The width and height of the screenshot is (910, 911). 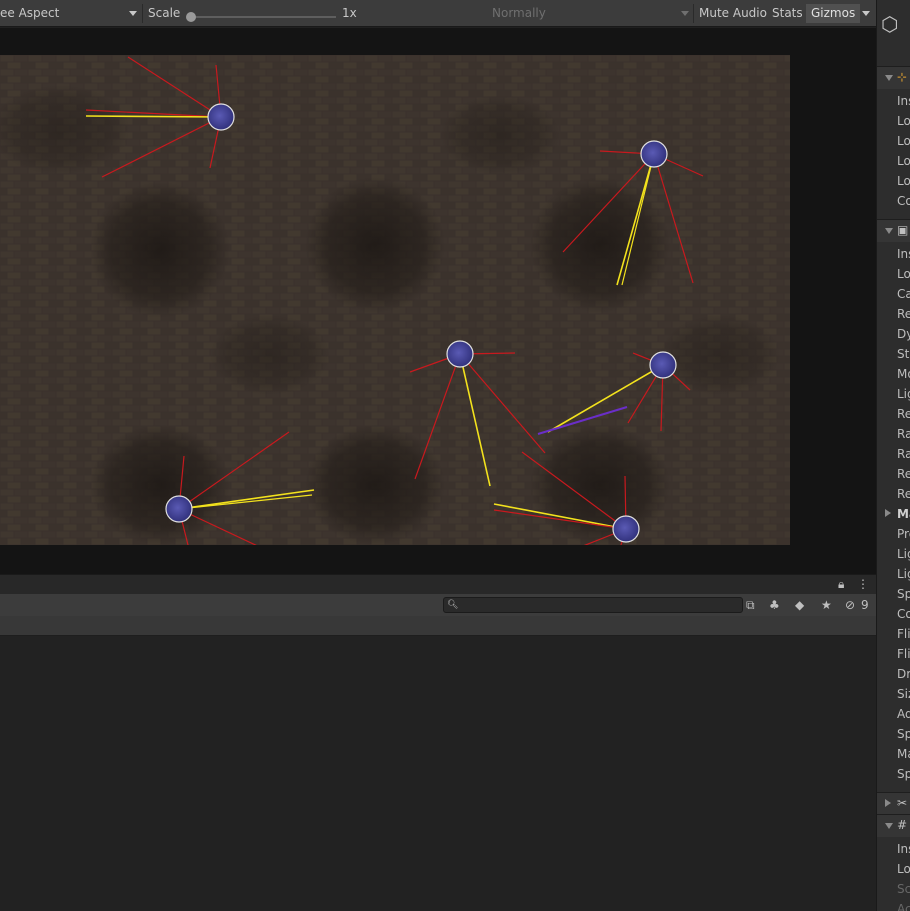 I want to click on toolbar-separator, so click(x=142, y=13).